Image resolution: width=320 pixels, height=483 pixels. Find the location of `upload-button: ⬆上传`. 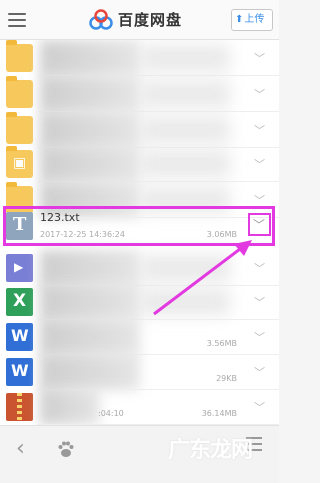

upload-button: ⬆上传 is located at coordinates (252, 20).